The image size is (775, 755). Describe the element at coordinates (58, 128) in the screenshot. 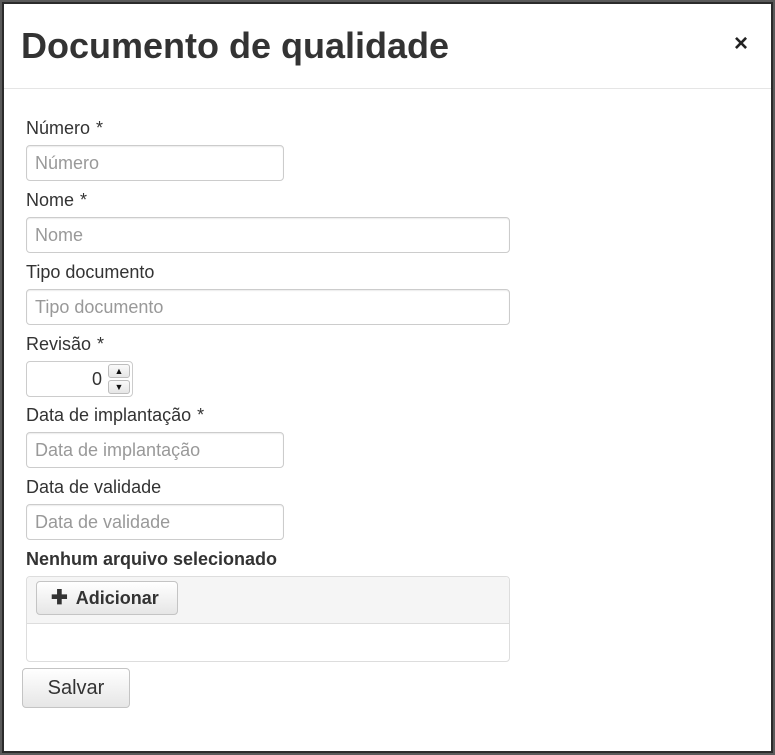

I see `numero-label-text: Número` at that location.